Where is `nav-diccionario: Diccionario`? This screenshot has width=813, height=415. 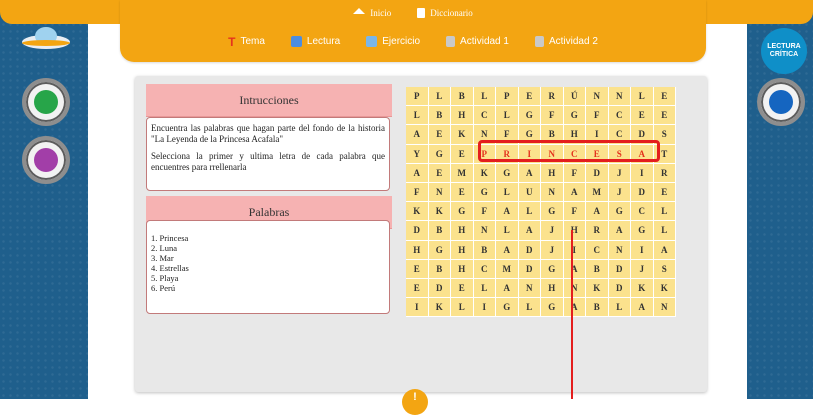
nav-diccionario: Diccionario is located at coordinates (445, 13).